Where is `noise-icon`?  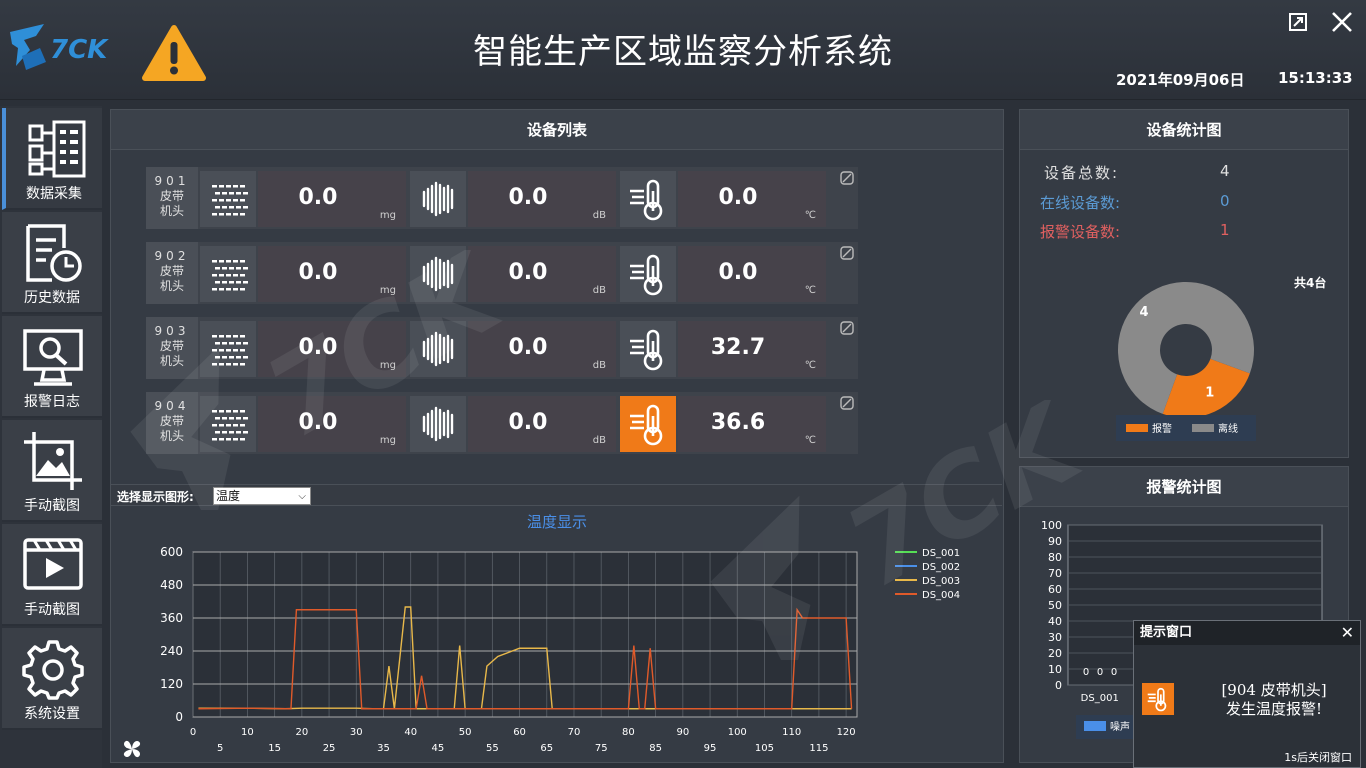
noise-icon is located at coordinates (438, 349).